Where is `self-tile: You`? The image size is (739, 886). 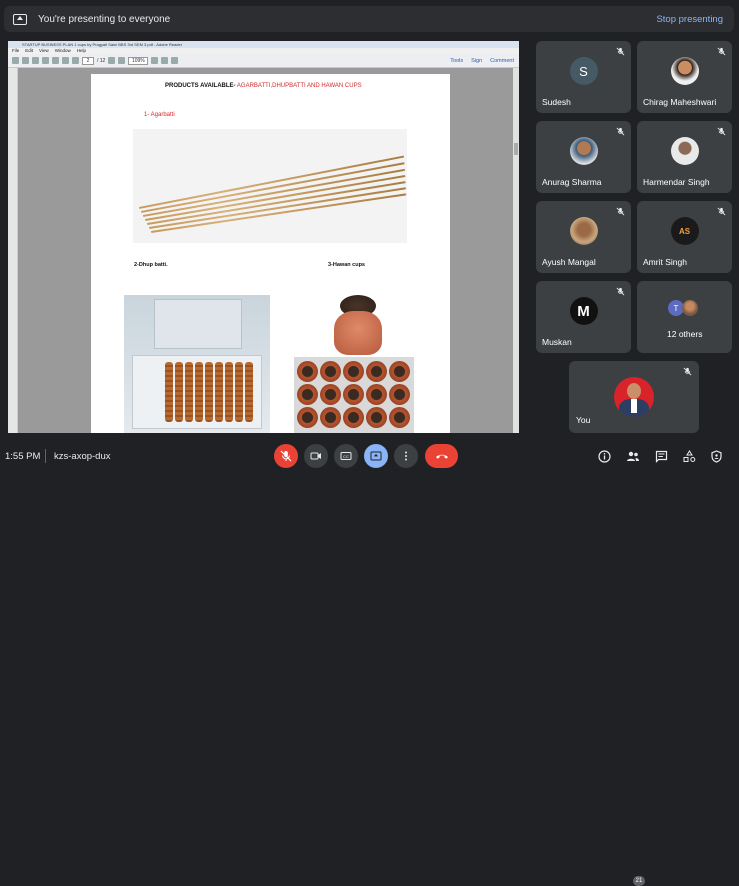 self-tile: You is located at coordinates (634, 397).